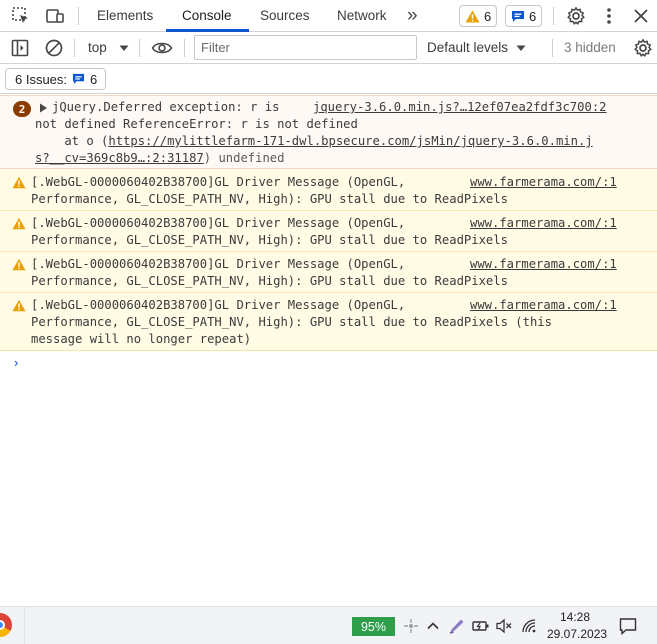  Describe the element at coordinates (609, 16) in the screenshot. I see `more-options-icon` at that location.